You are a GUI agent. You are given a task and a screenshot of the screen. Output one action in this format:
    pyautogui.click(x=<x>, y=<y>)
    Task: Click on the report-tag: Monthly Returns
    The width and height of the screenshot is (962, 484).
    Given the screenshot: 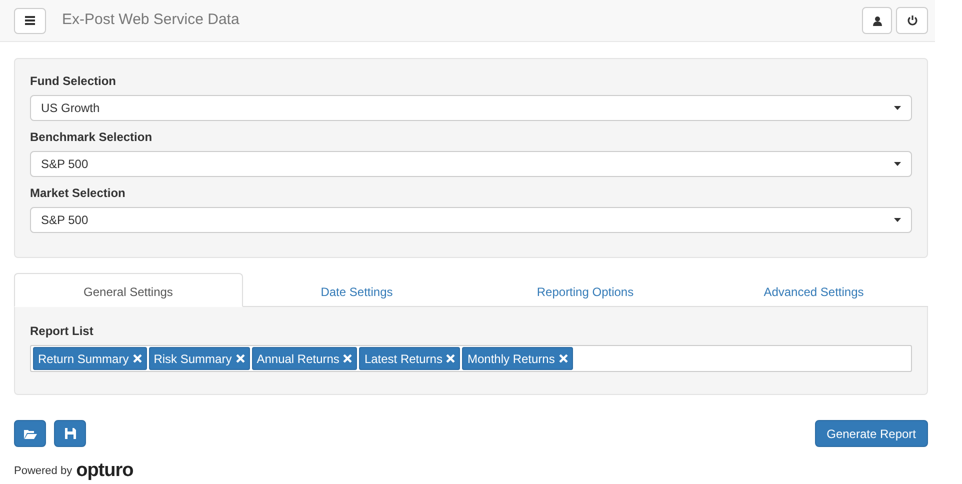 What is the action you would take?
    pyautogui.click(x=517, y=358)
    